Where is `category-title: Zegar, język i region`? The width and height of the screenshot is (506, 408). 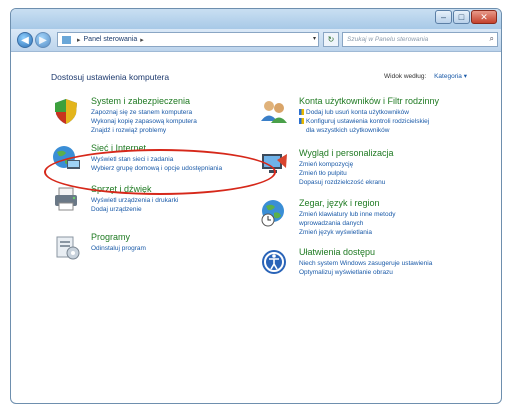 category-title: Zegar, język i region is located at coordinates (384, 203).